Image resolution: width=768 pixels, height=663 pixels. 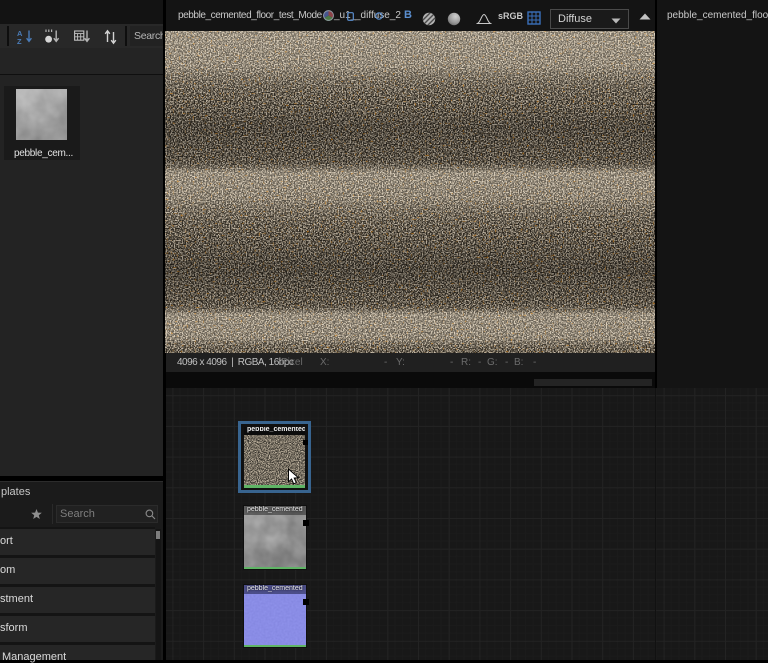 I want to click on svg-text: Z, so click(x=19, y=41).